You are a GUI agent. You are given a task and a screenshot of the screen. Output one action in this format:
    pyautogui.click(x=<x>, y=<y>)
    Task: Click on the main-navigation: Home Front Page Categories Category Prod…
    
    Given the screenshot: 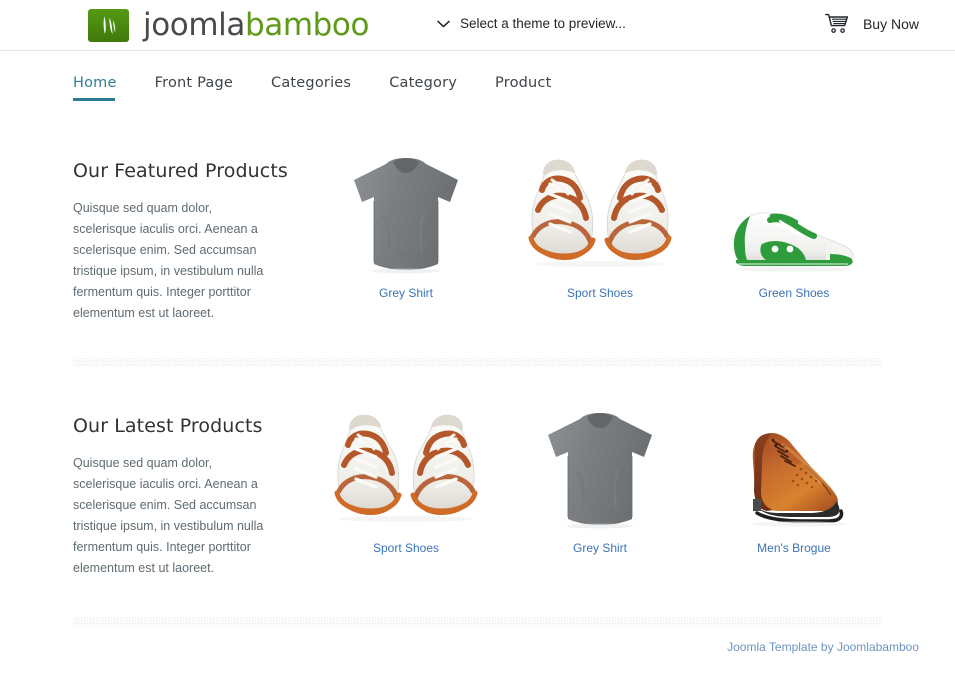 What is the action you would take?
    pyautogui.click(x=477, y=78)
    